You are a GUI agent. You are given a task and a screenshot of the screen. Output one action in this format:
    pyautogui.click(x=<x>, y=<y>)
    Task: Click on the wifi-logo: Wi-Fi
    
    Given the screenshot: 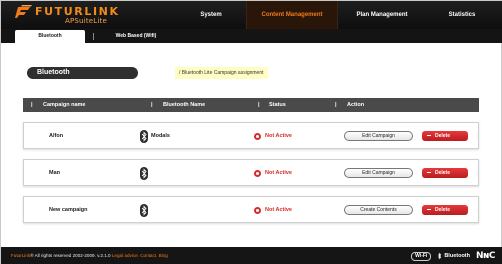 What is the action you would take?
    pyautogui.click(x=421, y=256)
    